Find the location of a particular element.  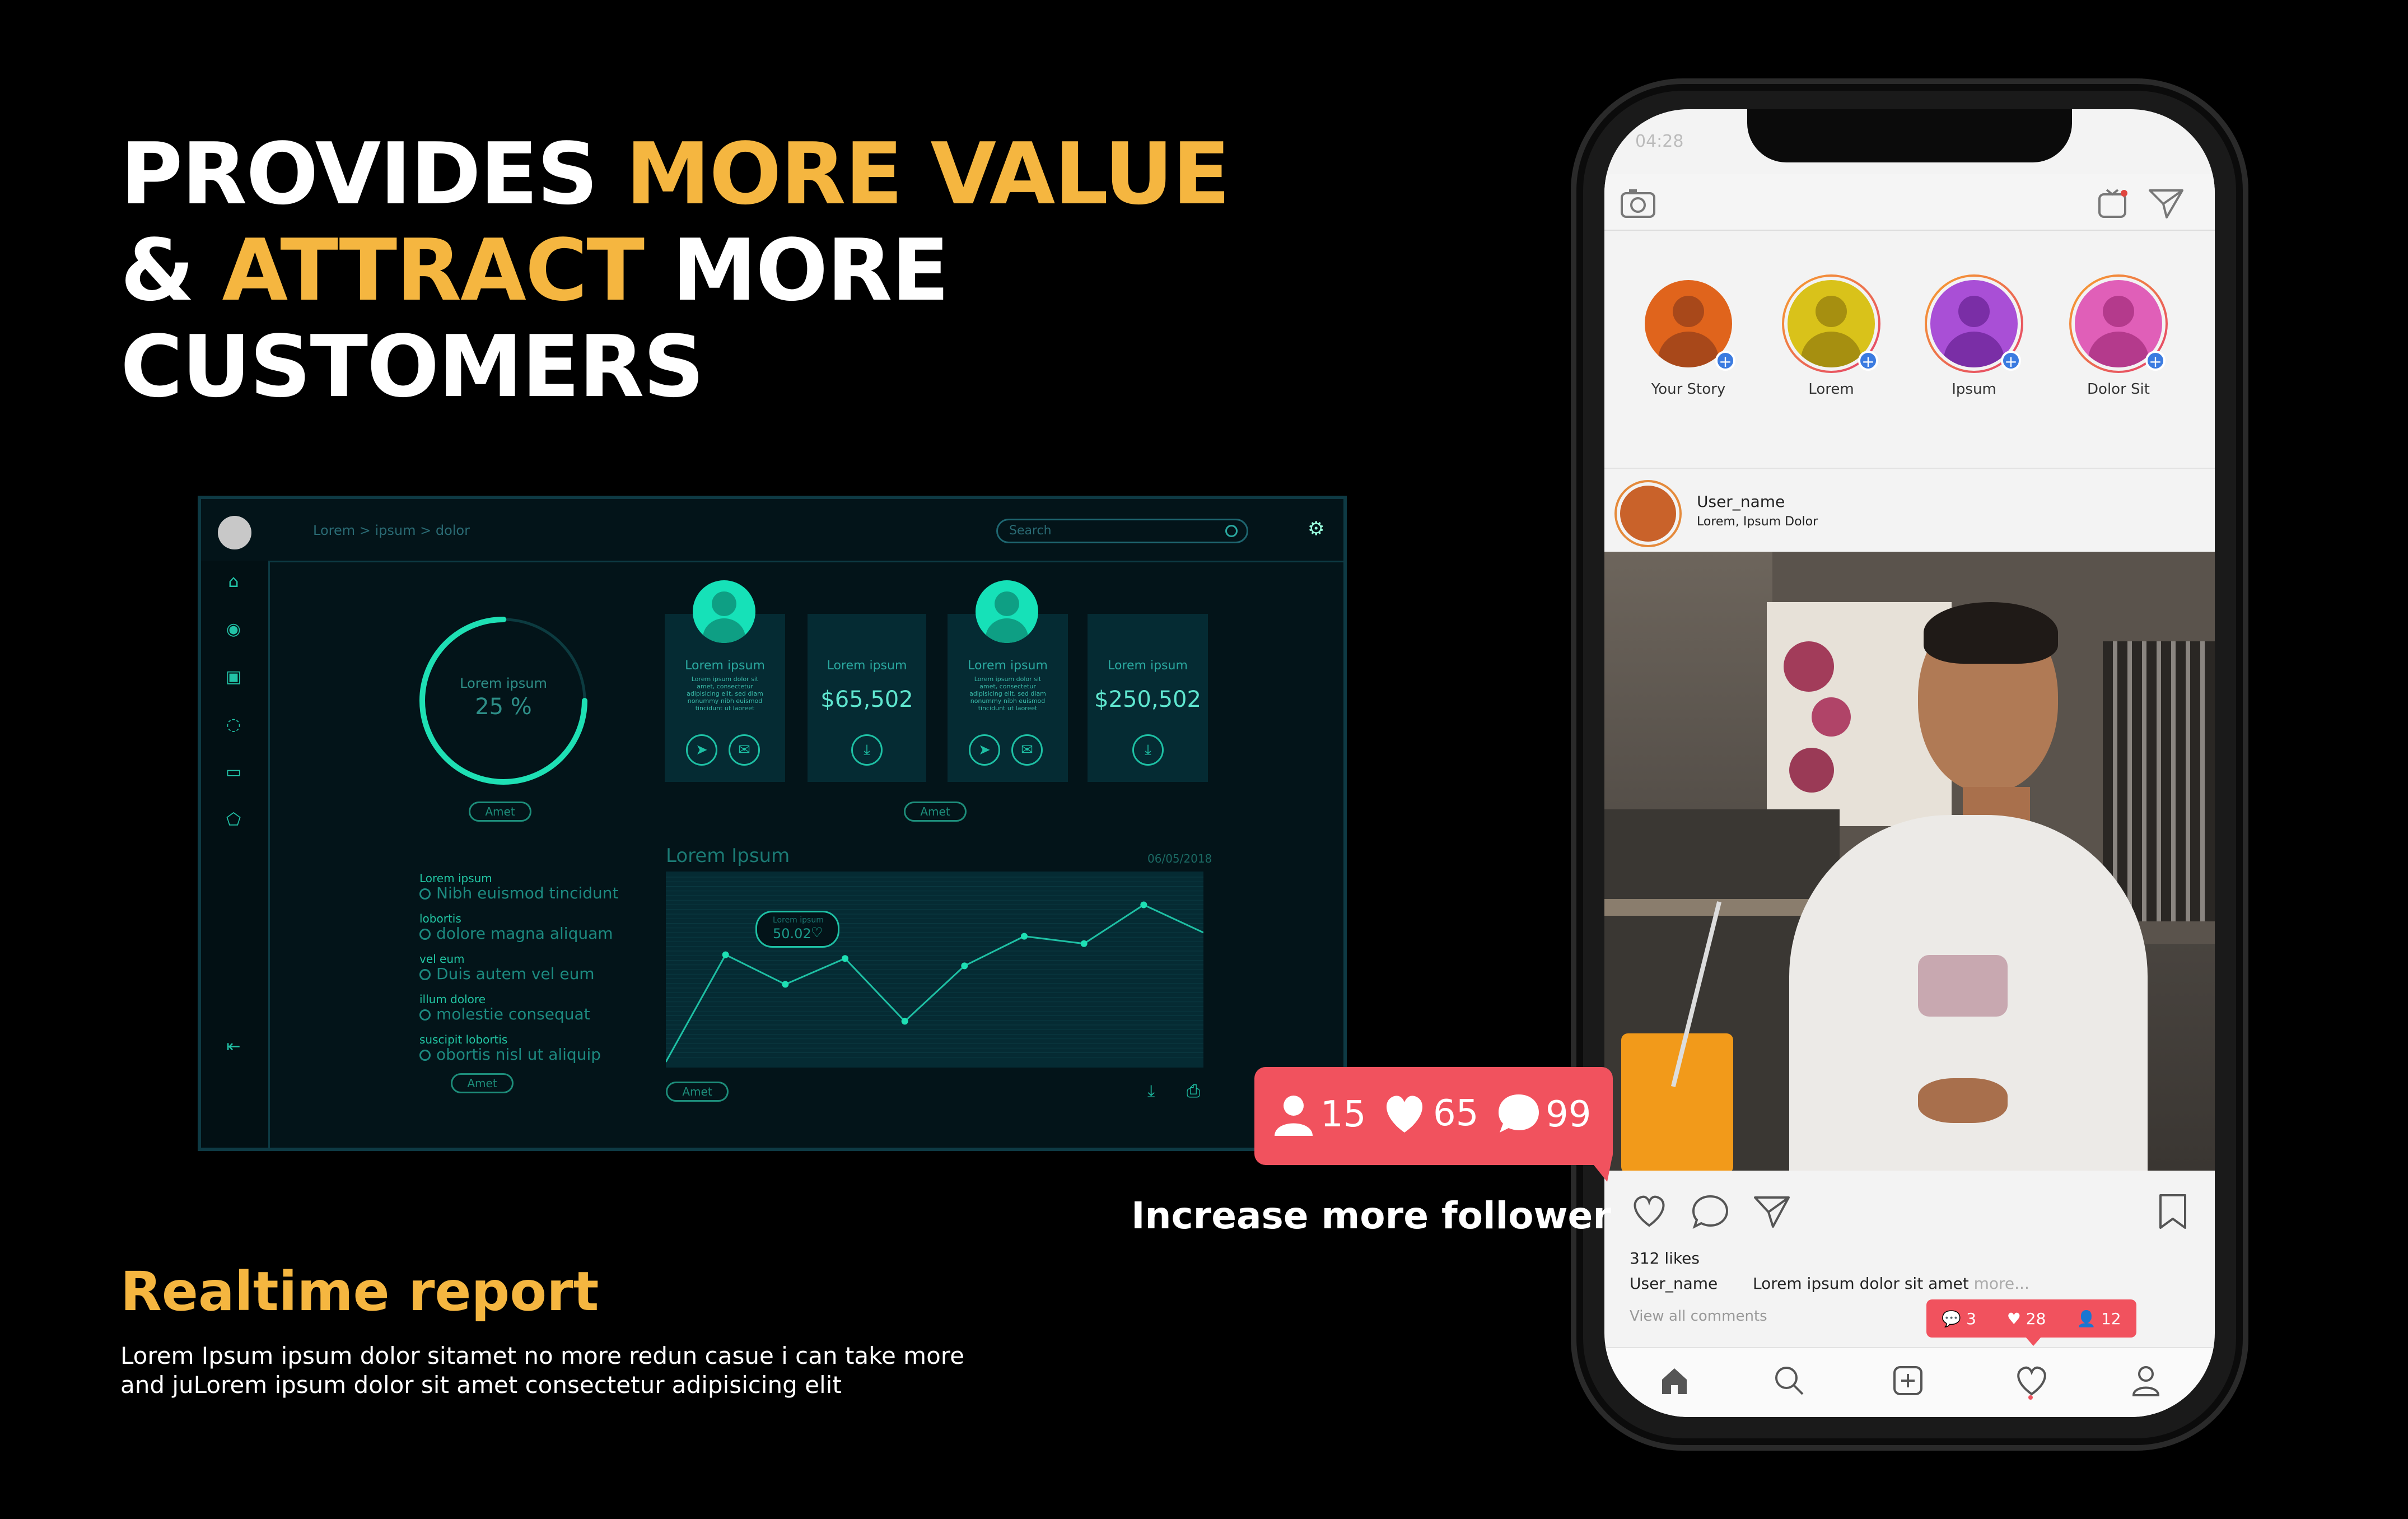

list-item: vel eum Duis autem vel eum is located at coordinates (519, 972).